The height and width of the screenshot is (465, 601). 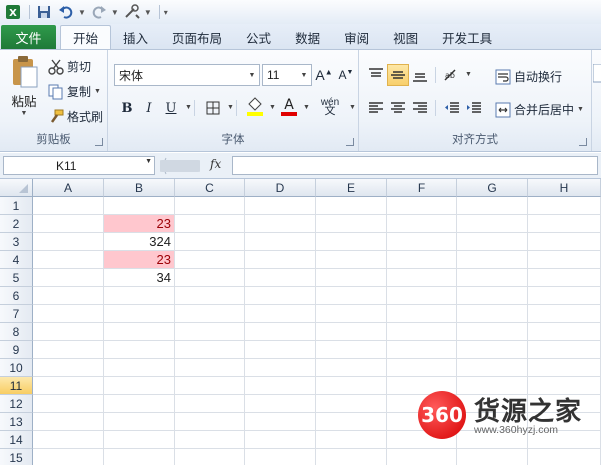 What do you see at coordinates (127, 108) in the screenshot?
I see `bold-button: B` at bounding box center [127, 108].